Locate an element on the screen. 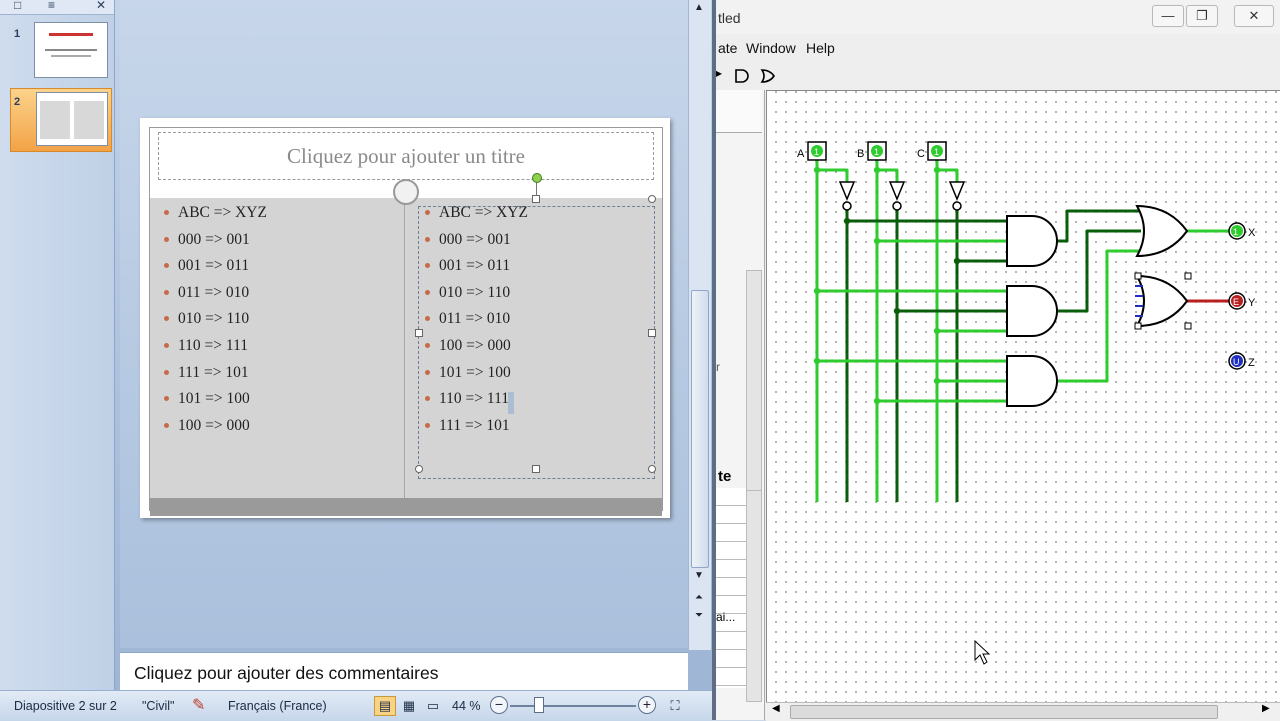 The image size is (1280, 721). menu-simulate: ate is located at coordinates (727, 48).